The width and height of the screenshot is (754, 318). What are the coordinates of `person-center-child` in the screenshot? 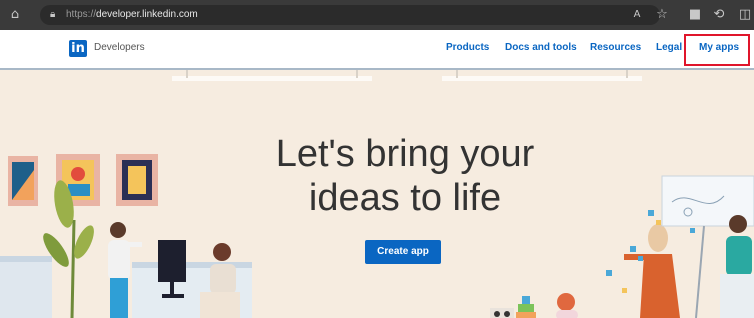 It's located at (567, 305).